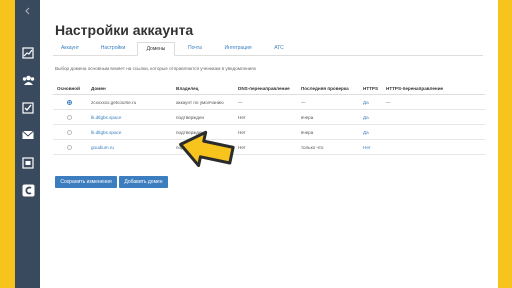  What do you see at coordinates (28, 108) in the screenshot?
I see `tasks-icon` at bounding box center [28, 108].